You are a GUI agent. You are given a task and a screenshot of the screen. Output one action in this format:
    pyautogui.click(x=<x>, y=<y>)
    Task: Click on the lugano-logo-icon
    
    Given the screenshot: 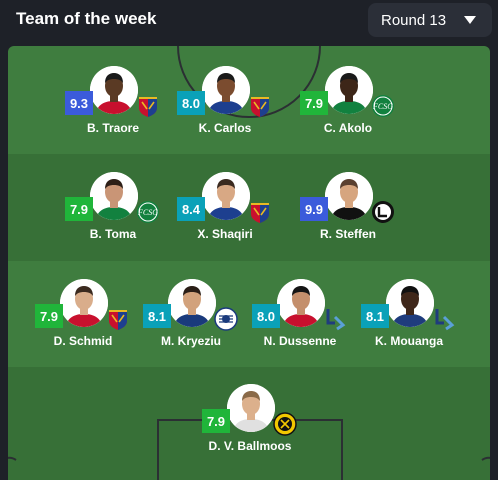 What is the action you would take?
    pyautogui.click(x=383, y=212)
    